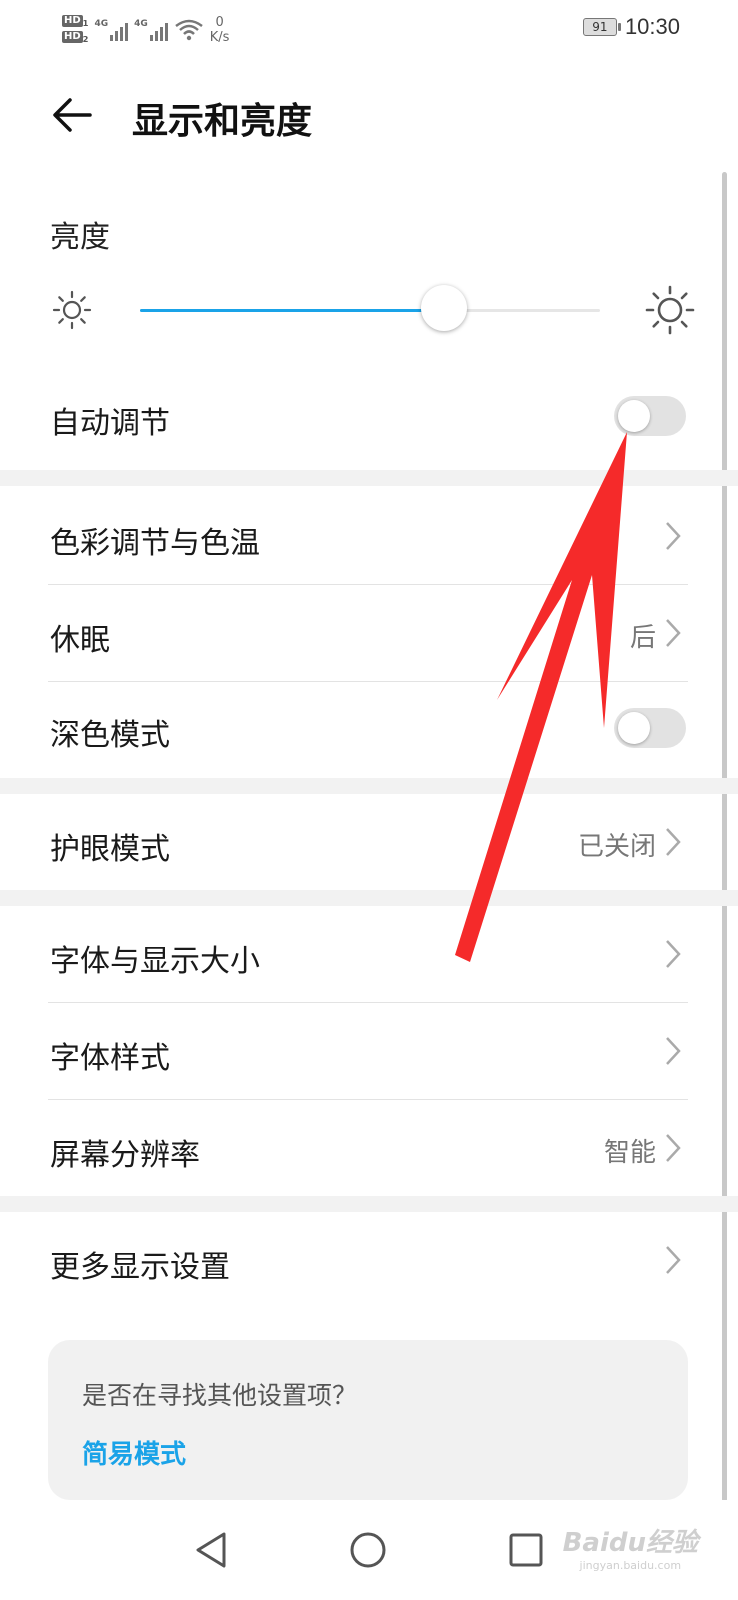  Describe the element at coordinates (630, 1550) in the screenshot. I see `baidu-watermark: Baidu经验 jingyan.baidu.com` at that location.